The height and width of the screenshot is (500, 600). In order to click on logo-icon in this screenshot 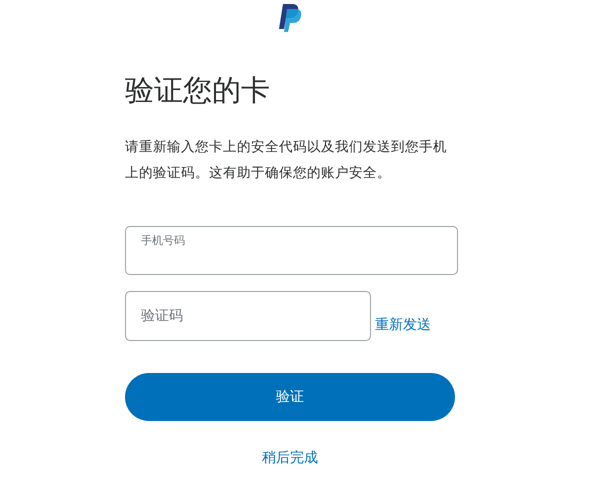, I will do `click(290, 18)`.